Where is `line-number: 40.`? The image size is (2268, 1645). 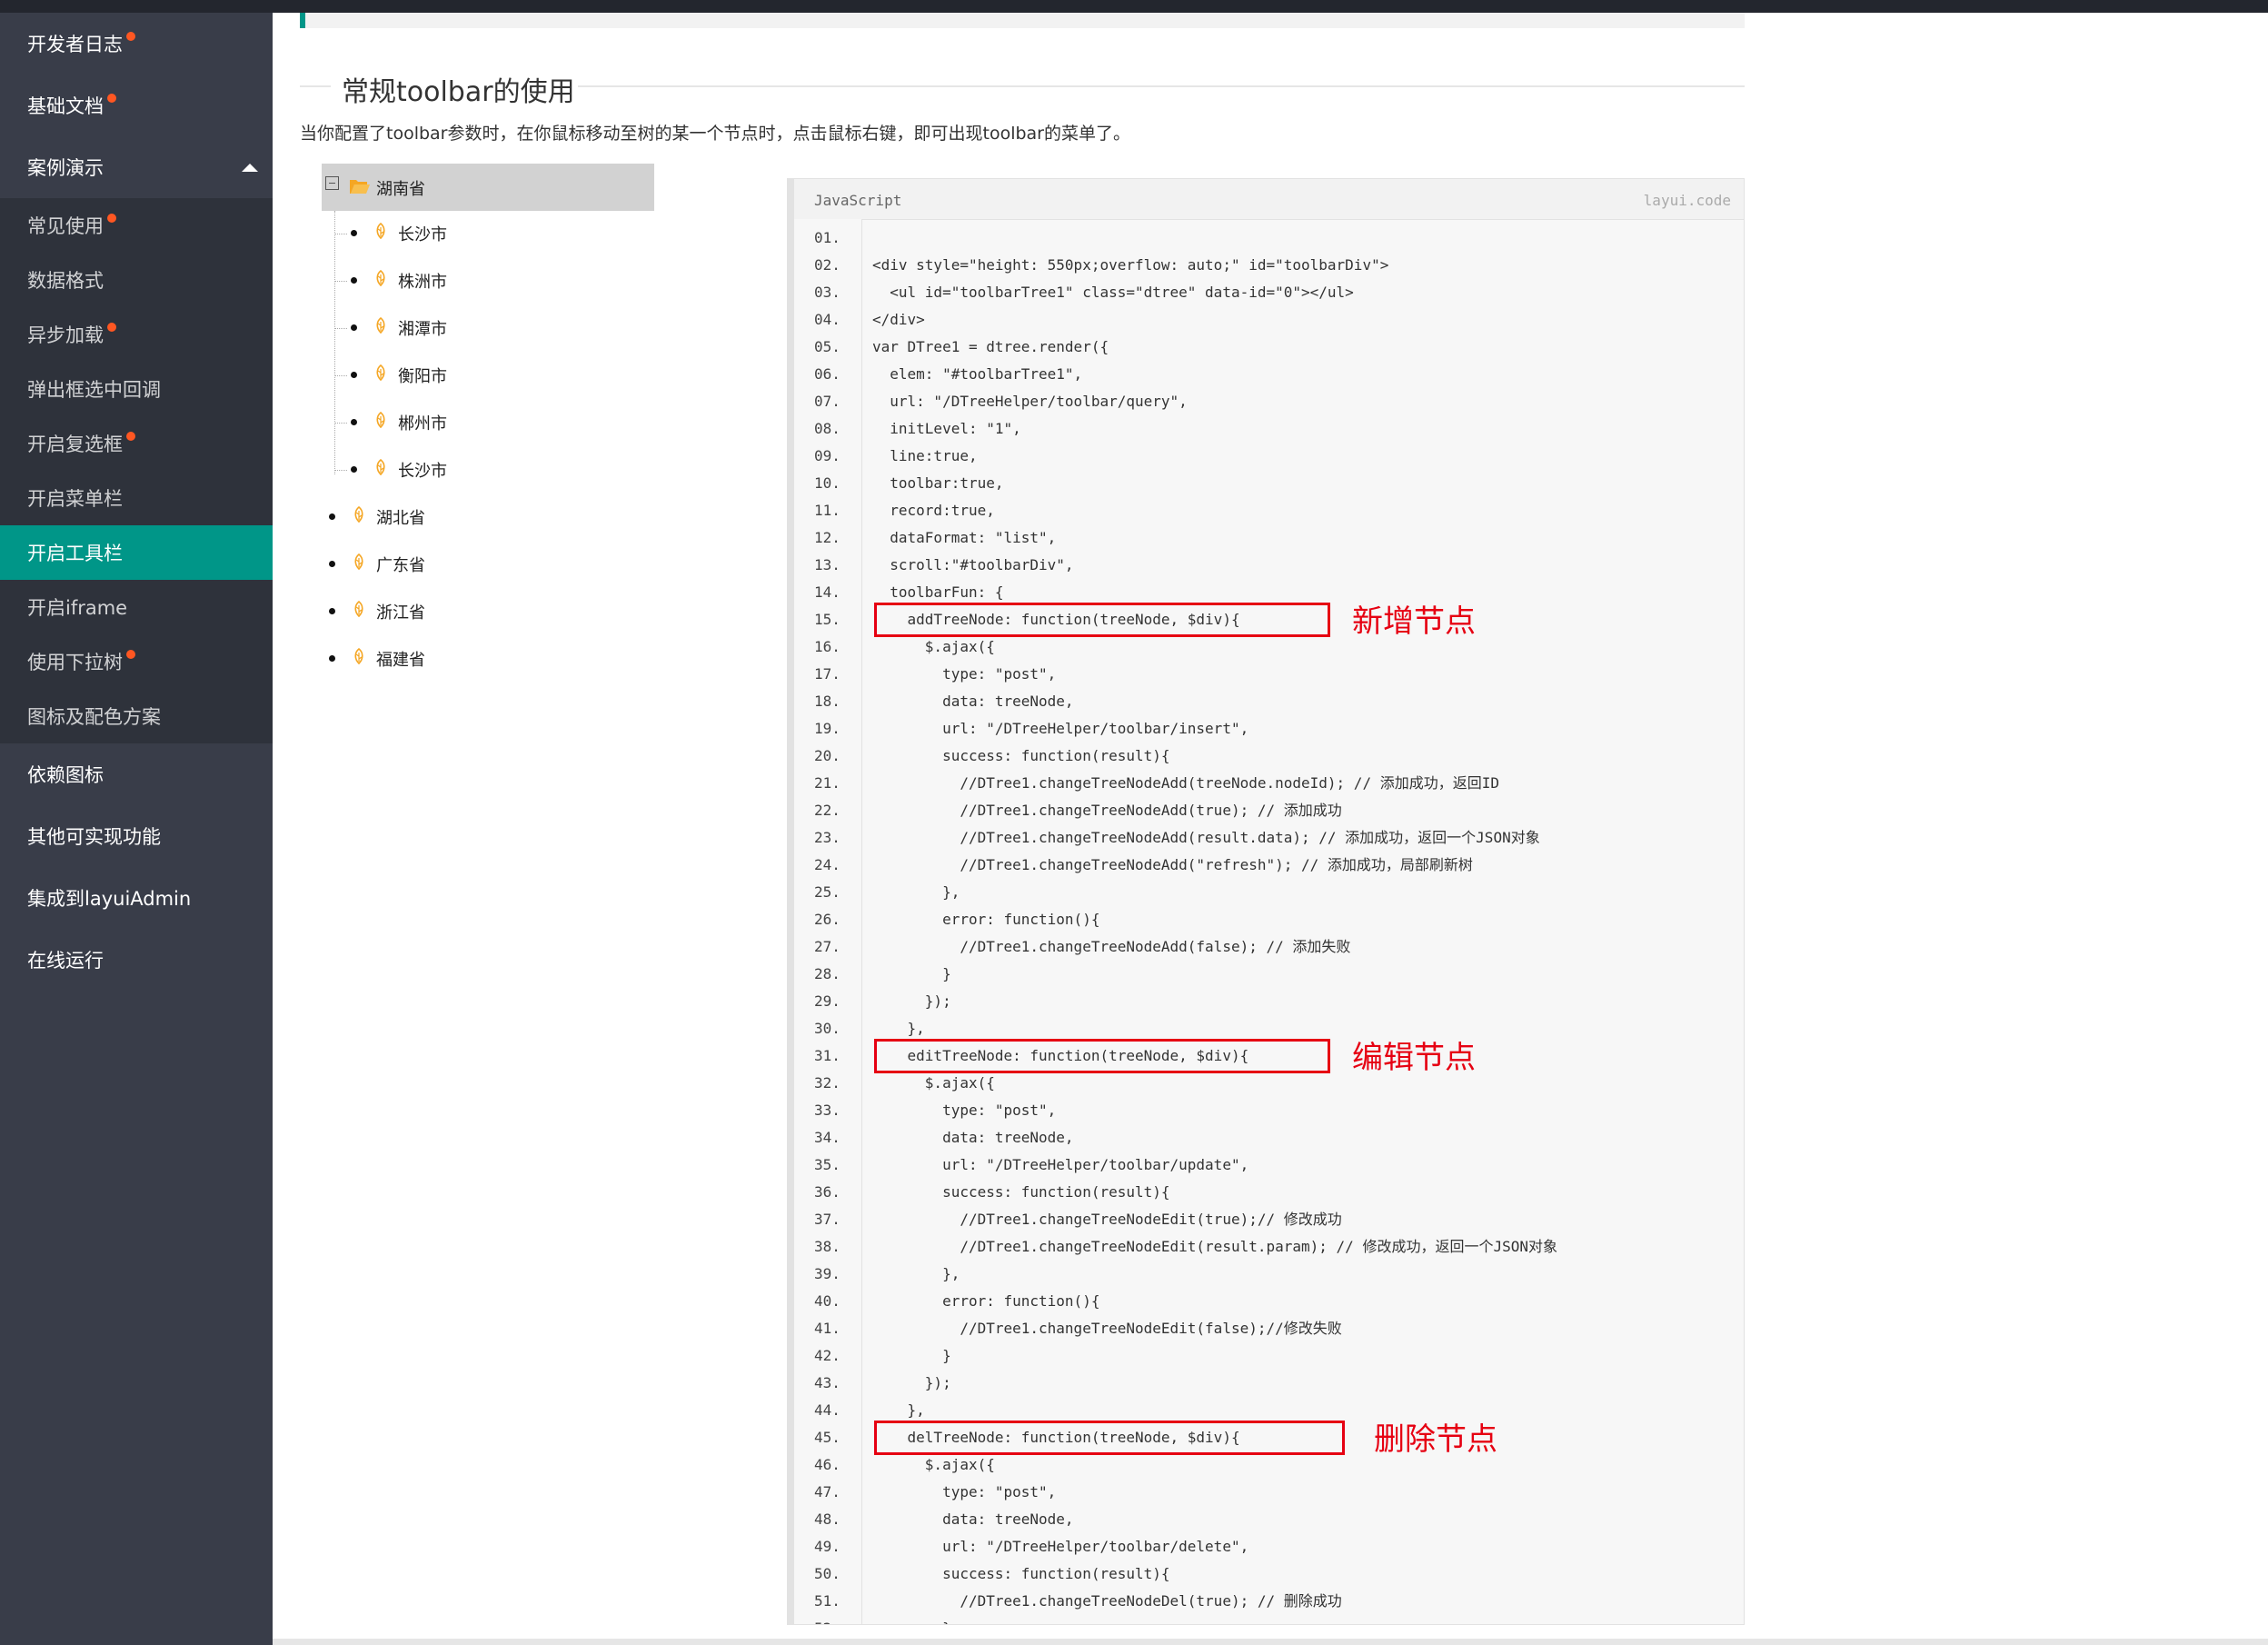 line-number: 40. is located at coordinates (827, 1301).